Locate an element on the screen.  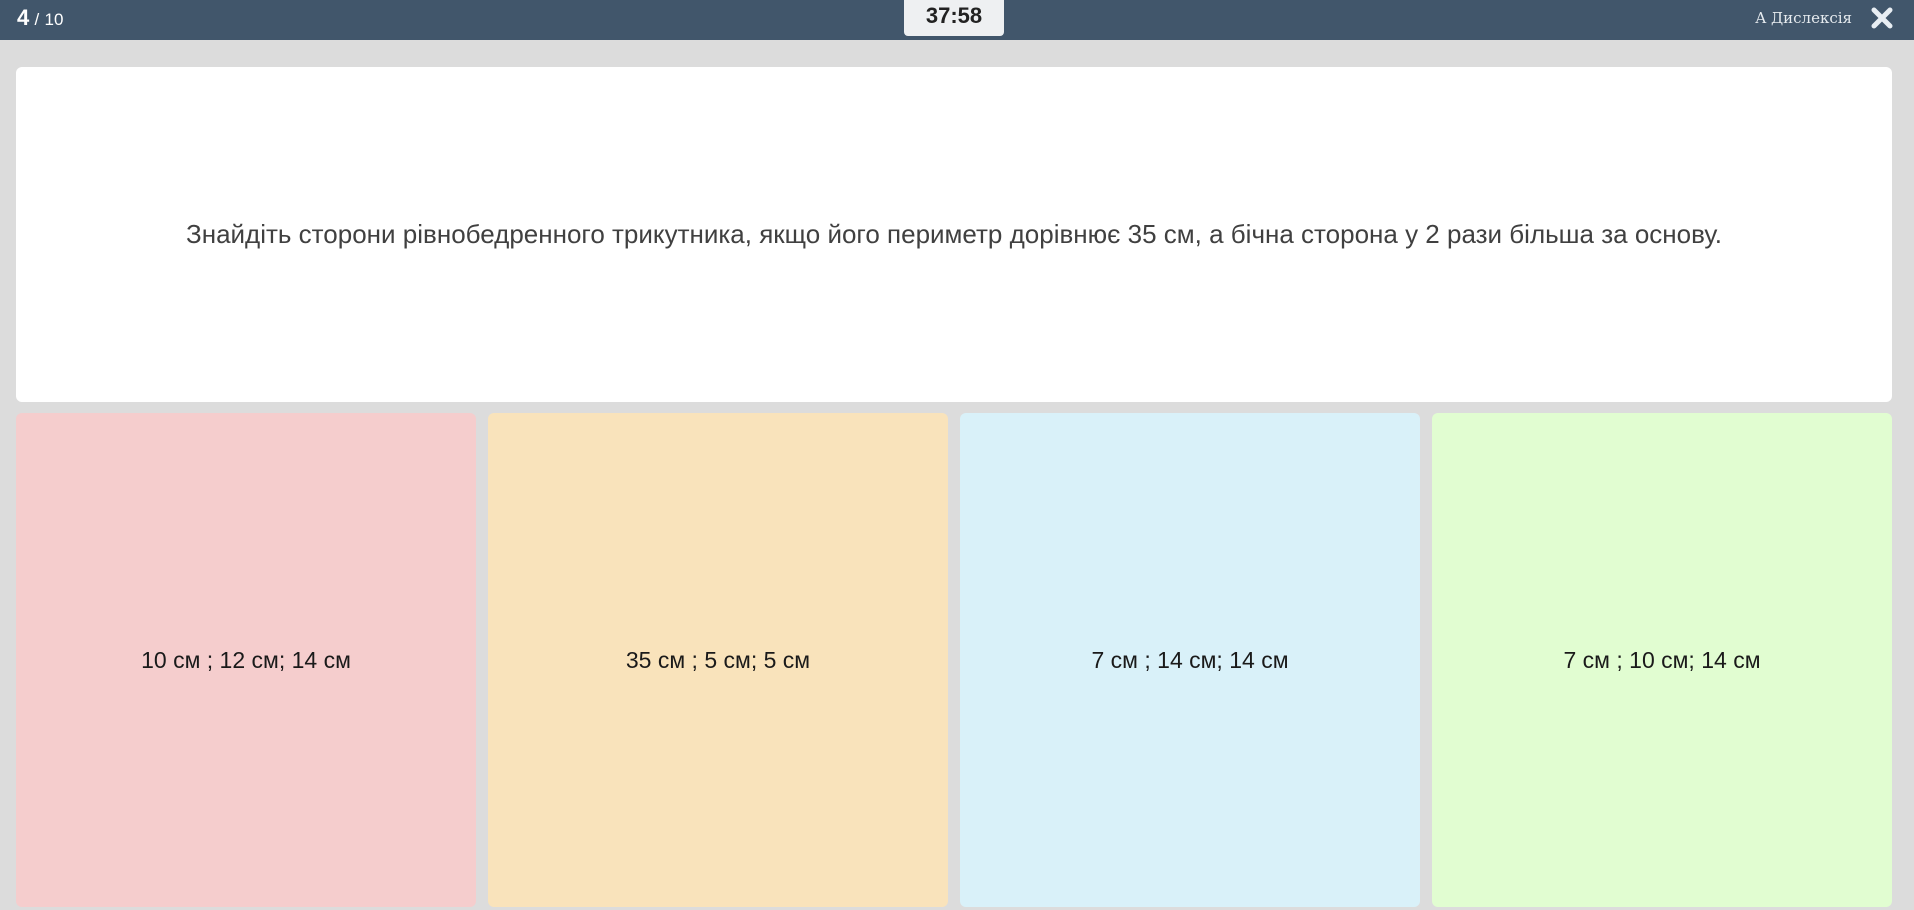
close-icon is located at coordinates (1882, 18).